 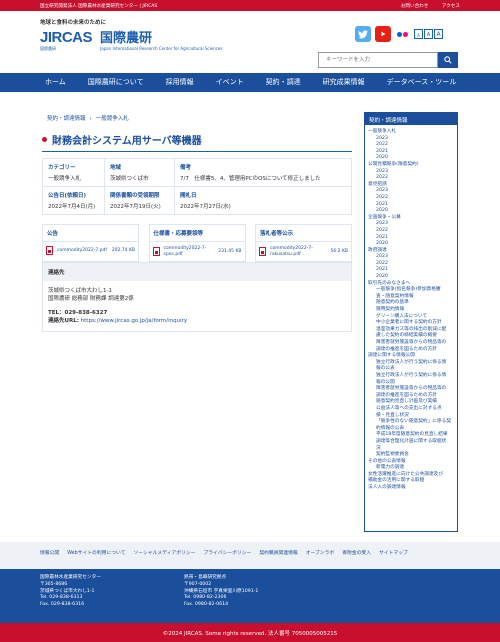 What do you see at coordinates (129, 179) in the screenshot?
I see `region-value: 茨城県つくば市` at bounding box center [129, 179].